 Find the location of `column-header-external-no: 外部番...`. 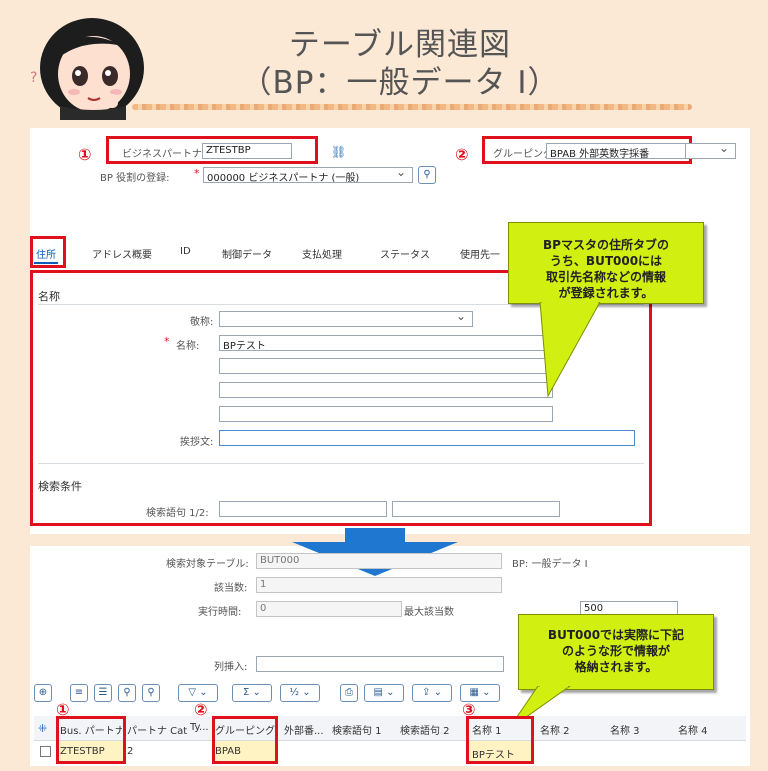

column-header-external-no: 外部番... is located at coordinates (307, 729).